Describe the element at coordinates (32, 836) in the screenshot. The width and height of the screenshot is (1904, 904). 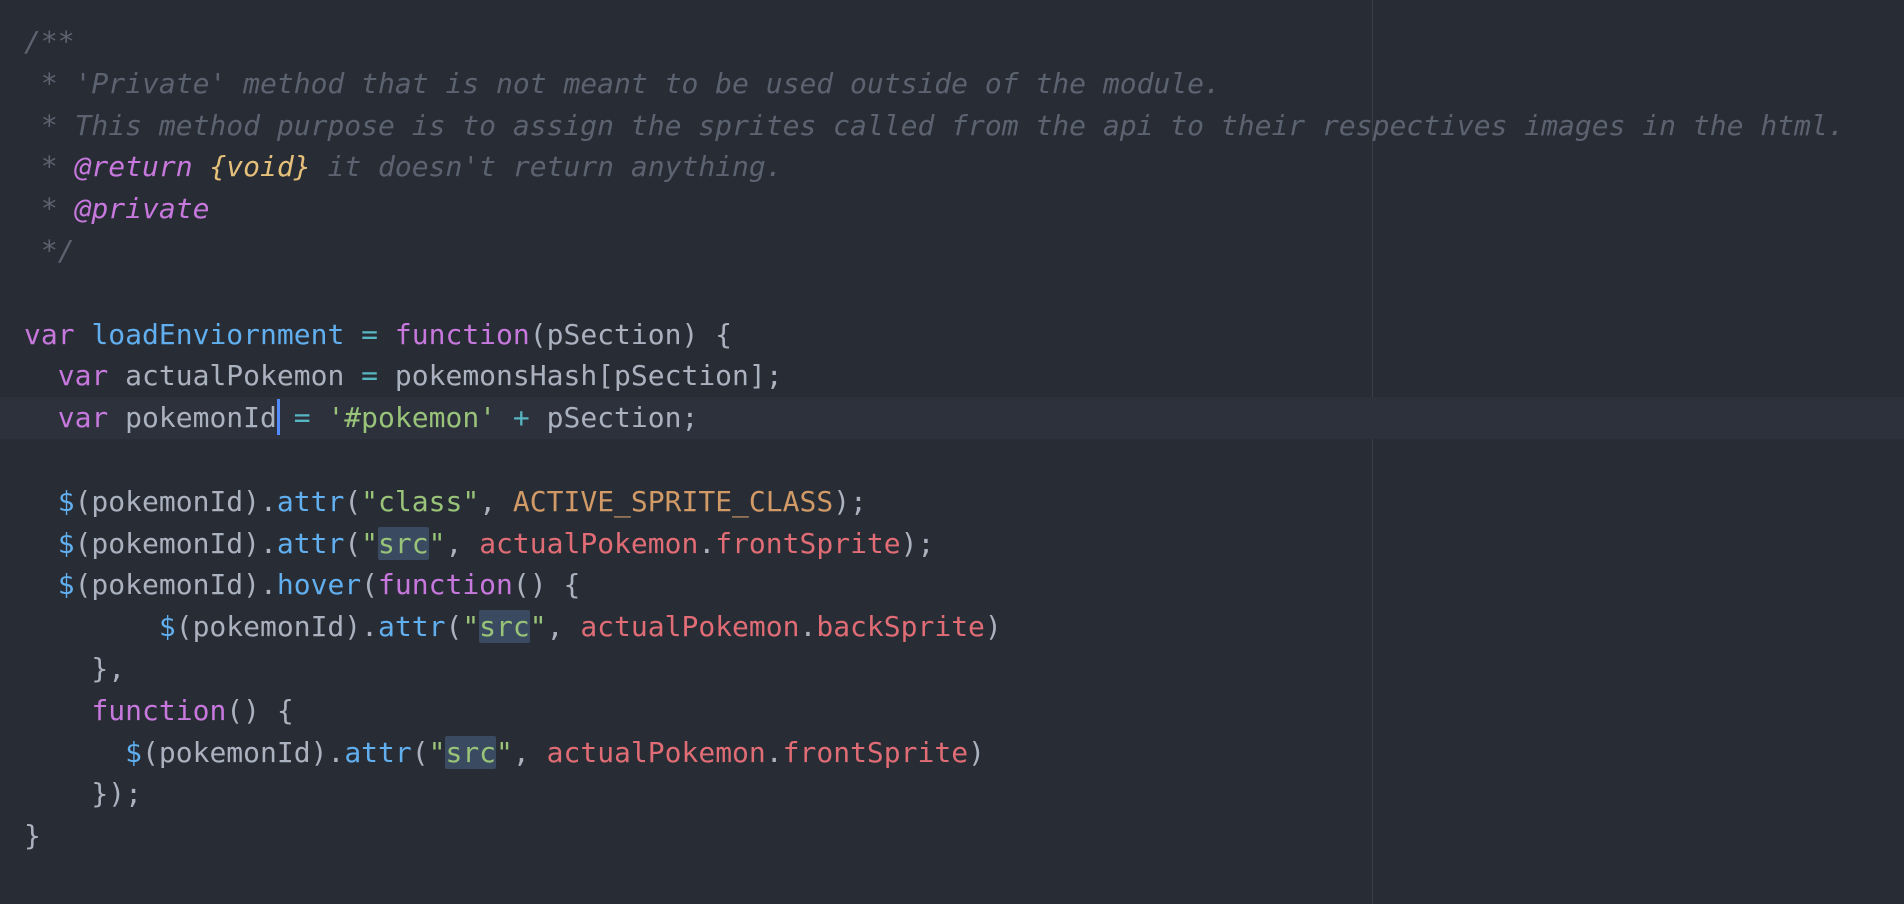
I see `code-token: }` at that location.